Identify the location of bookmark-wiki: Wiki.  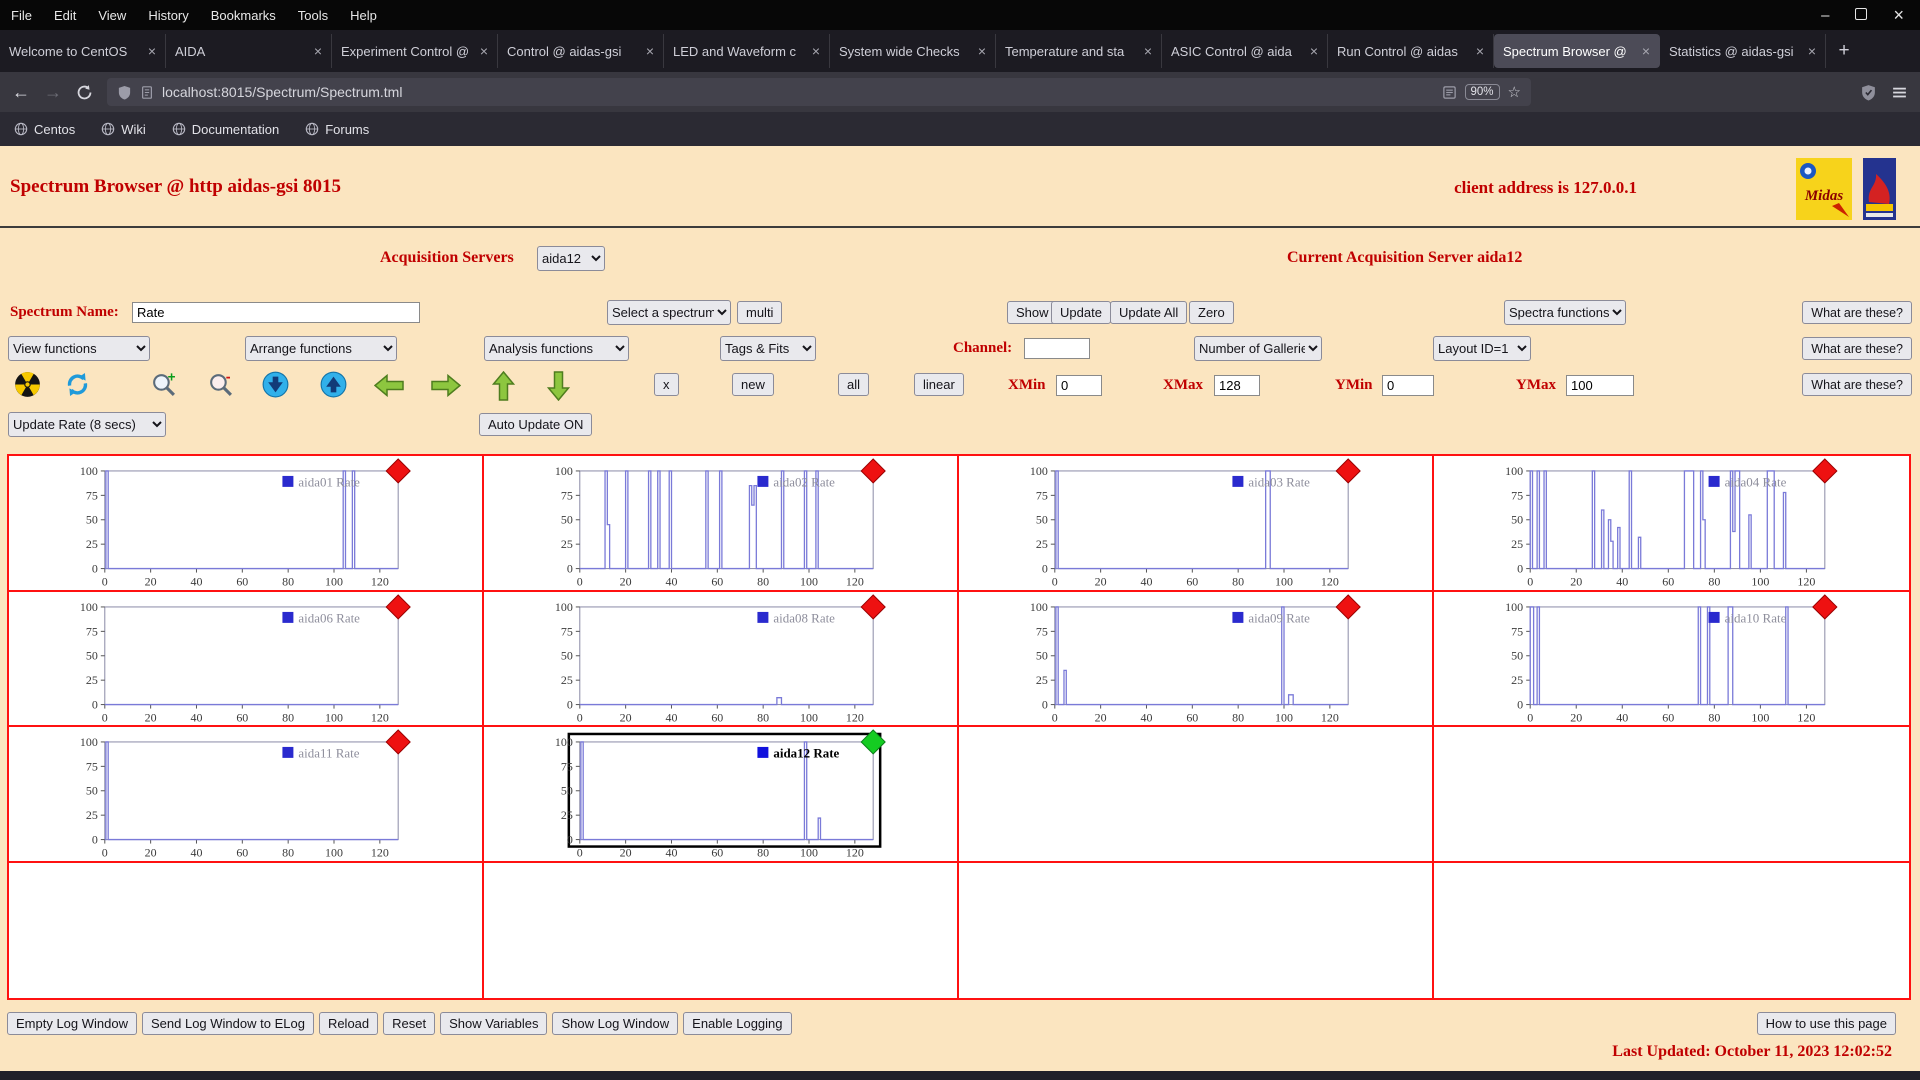
(123, 129).